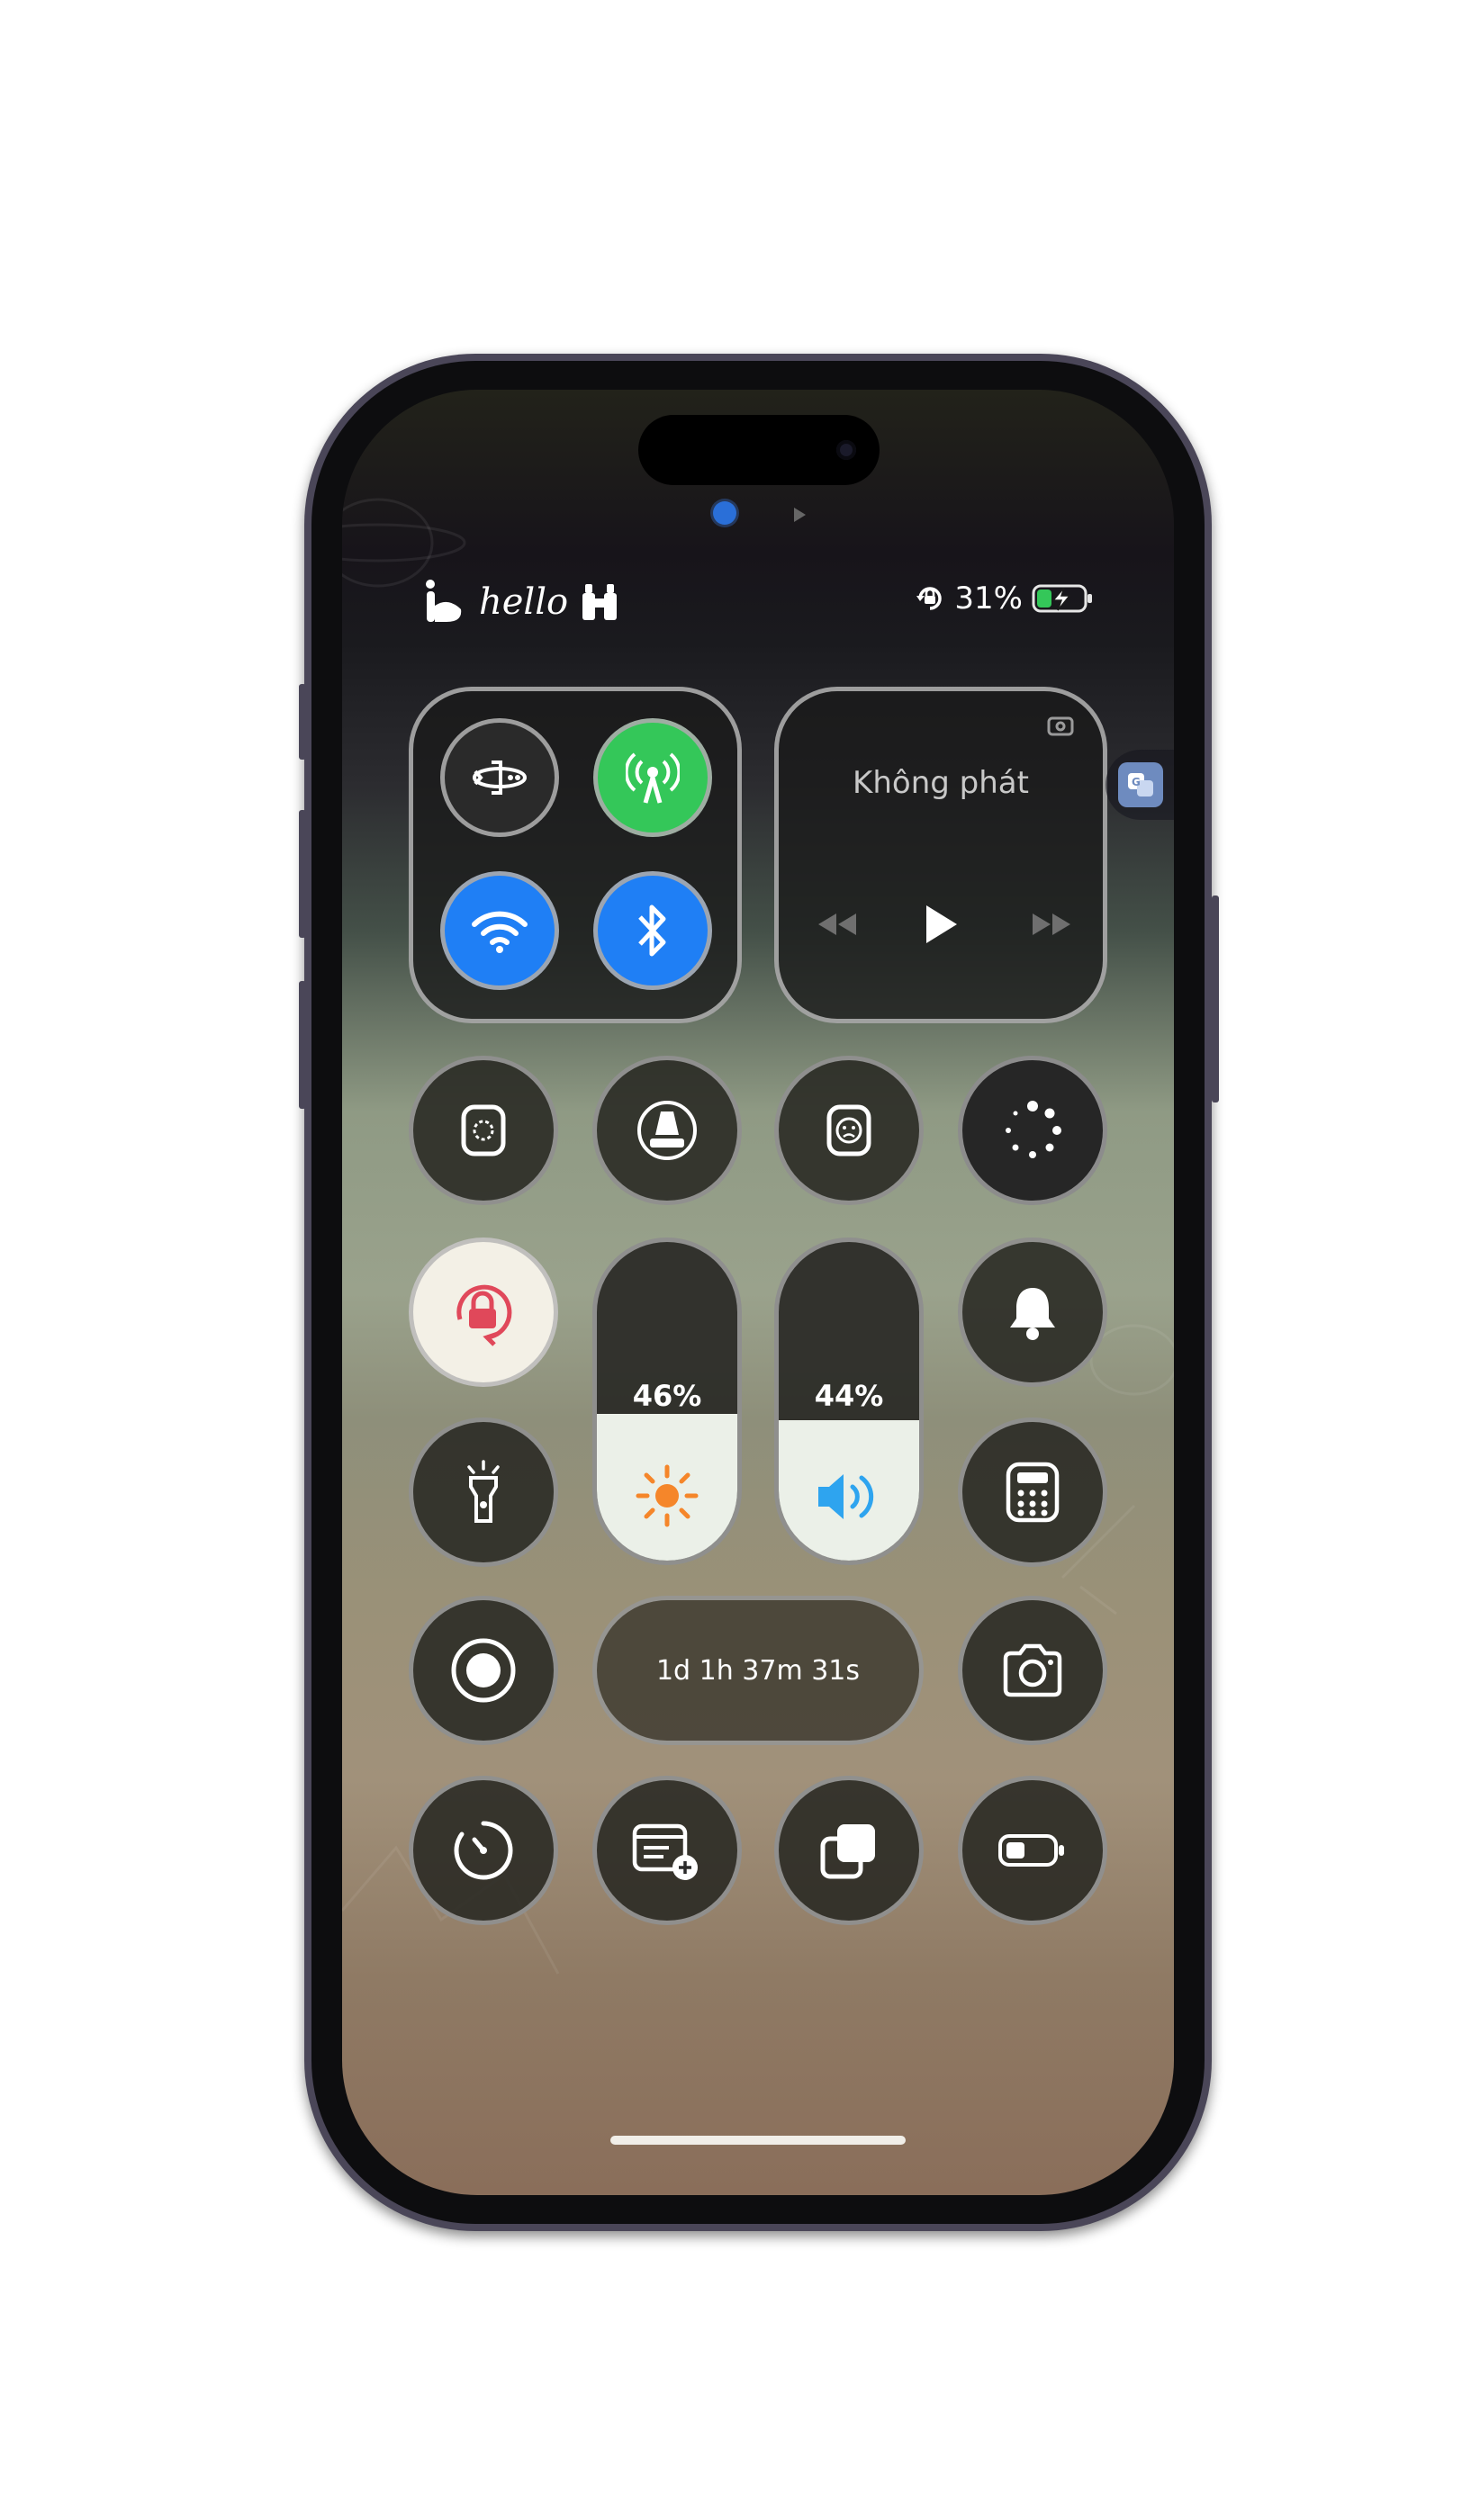 Image resolution: width=1471 pixels, height=2520 pixels. I want to click on volume-down-button, so click(302, 1045).